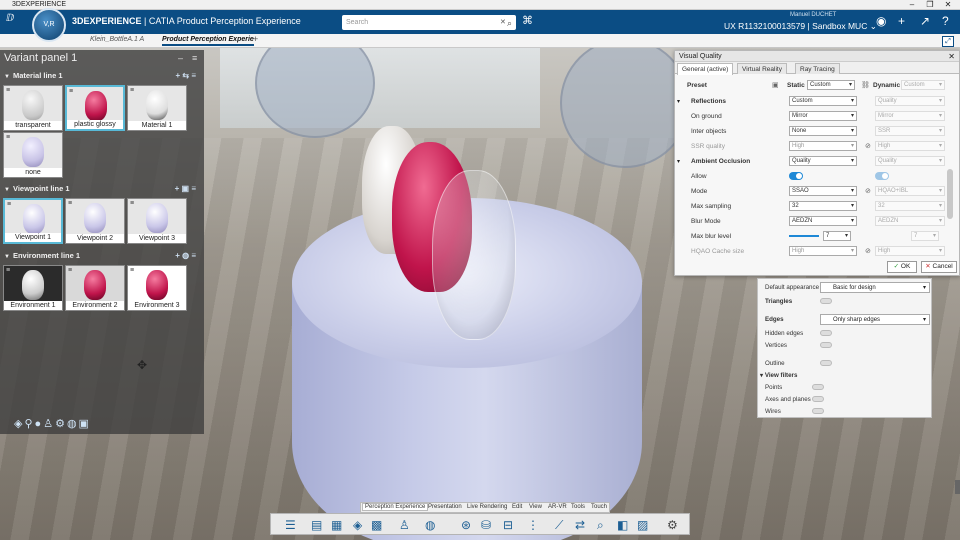  I want to click on wheel-icon: ⊛, so click(466, 525).